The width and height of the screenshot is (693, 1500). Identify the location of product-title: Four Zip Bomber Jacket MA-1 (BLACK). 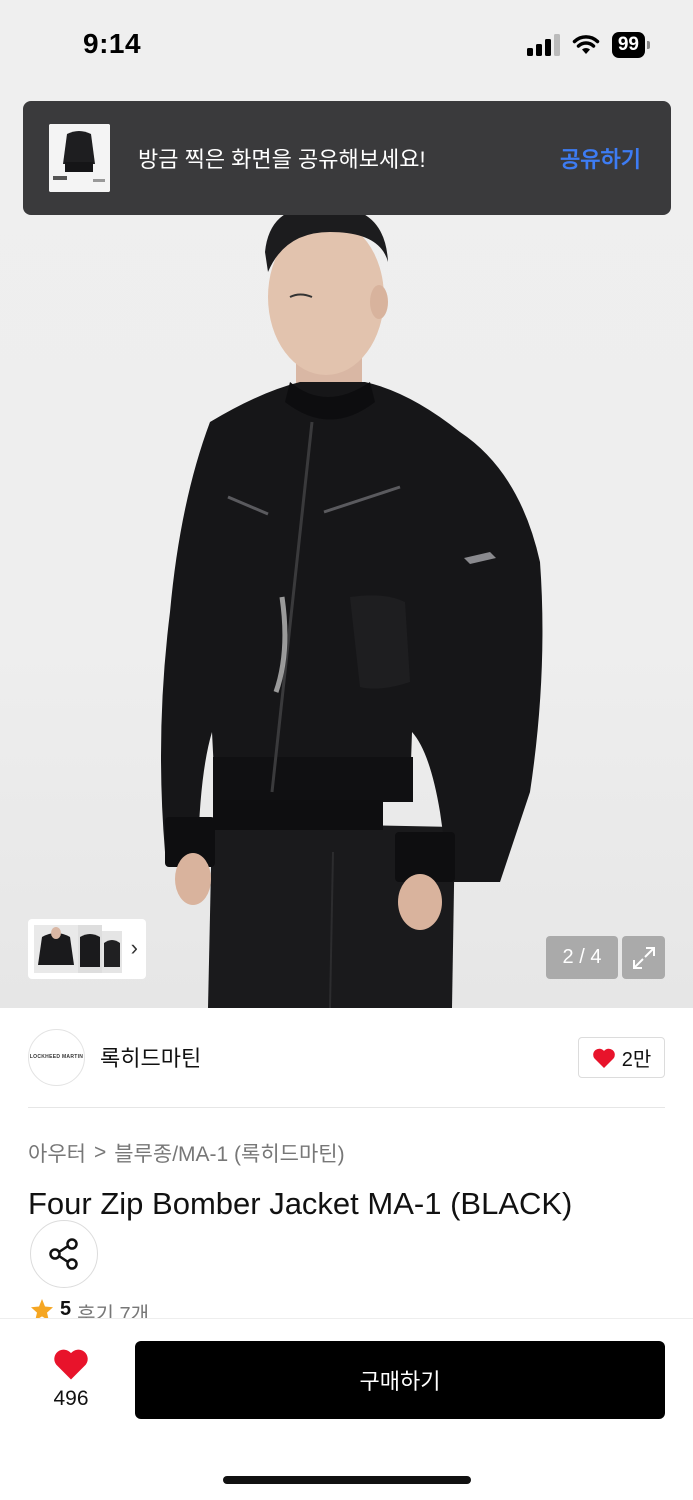
(300, 1203).